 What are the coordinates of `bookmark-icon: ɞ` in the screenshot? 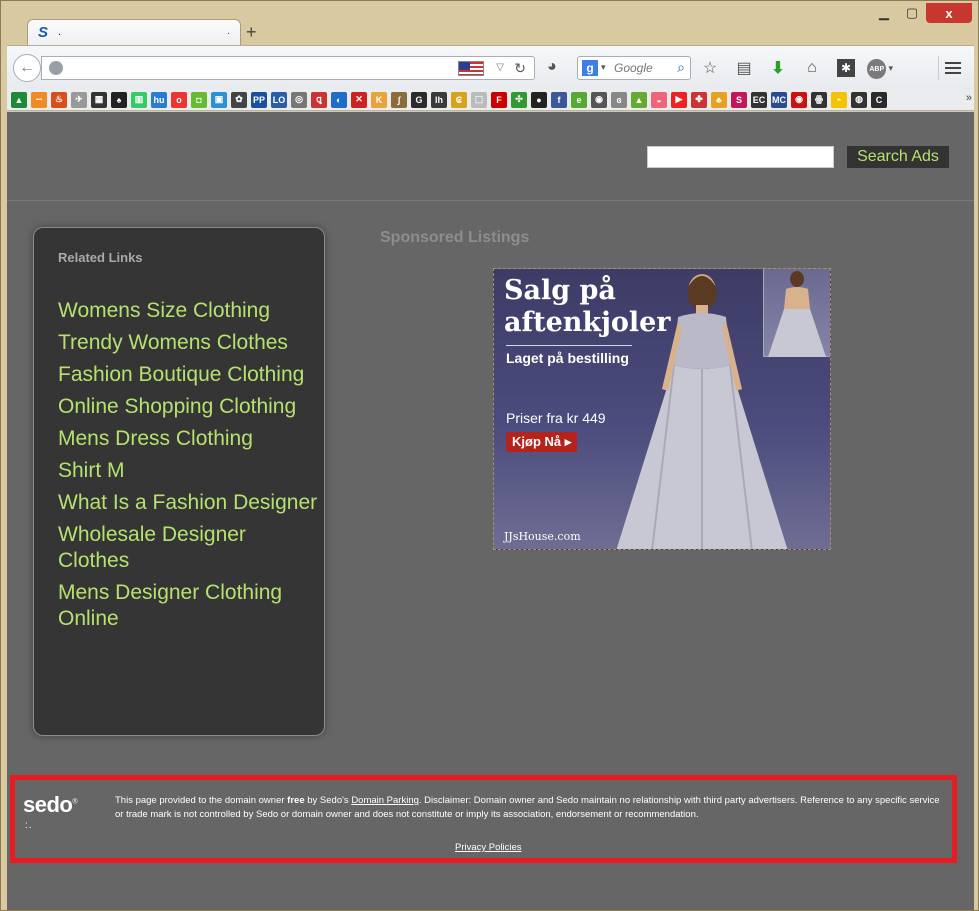 It's located at (619, 99).